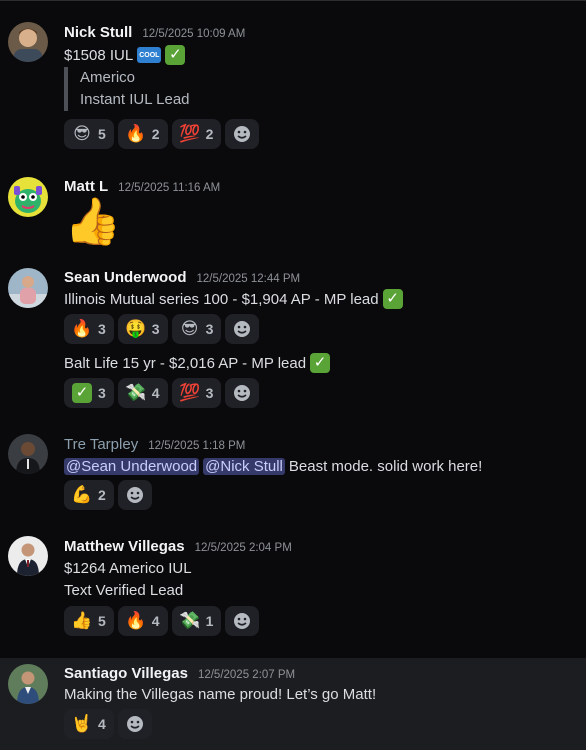 This screenshot has width=586, height=750. Describe the element at coordinates (136, 328) in the screenshot. I see `money-mouth-emoji-icon: 🤑` at that location.